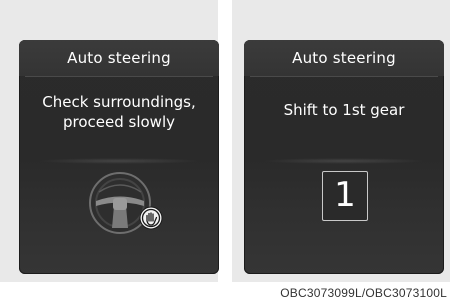 The image size is (450, 304). What do you see at coordinates (119, 112) in the screenshot?
I see `warning-message: Check surroundings, proceed slowly` at bounding box center [119, 112].